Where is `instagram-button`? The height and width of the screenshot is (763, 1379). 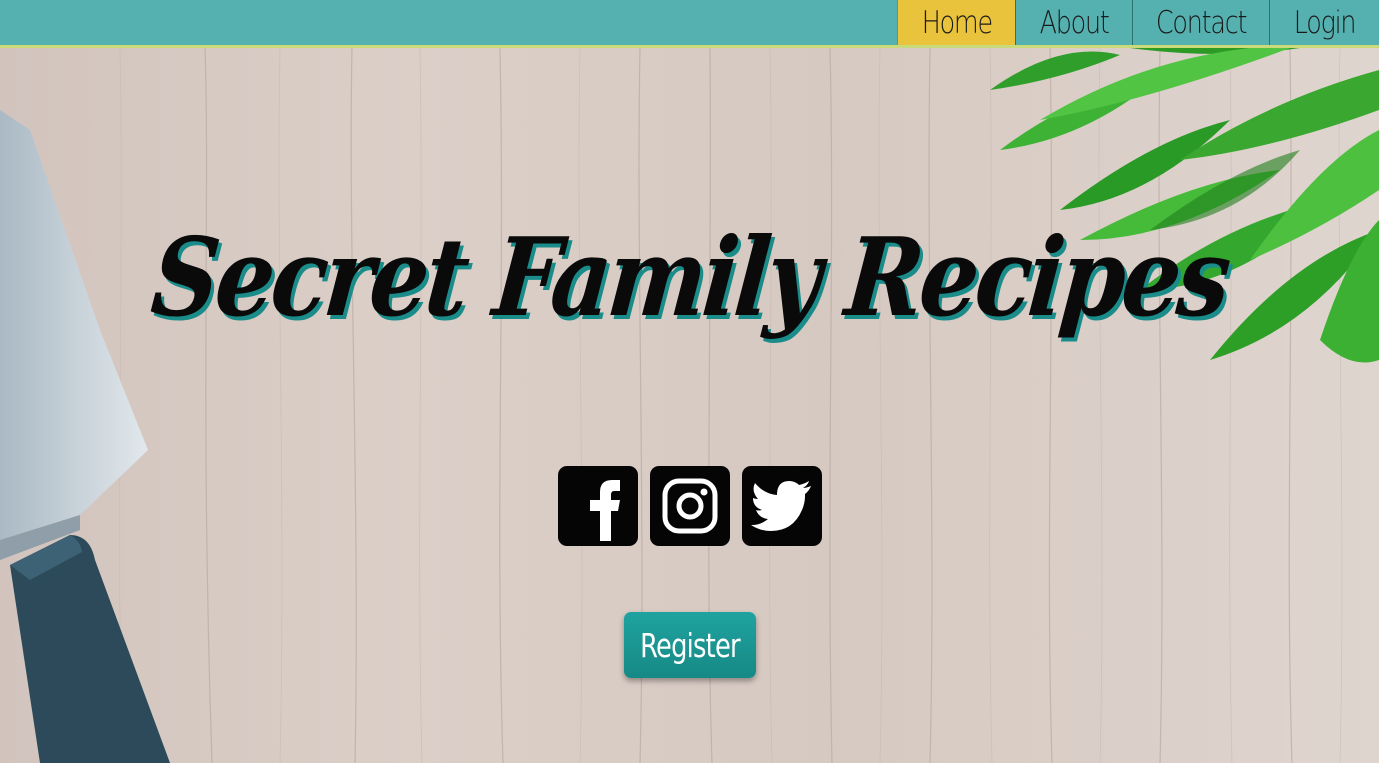
instagram-button is located at coordinates (690, 506).